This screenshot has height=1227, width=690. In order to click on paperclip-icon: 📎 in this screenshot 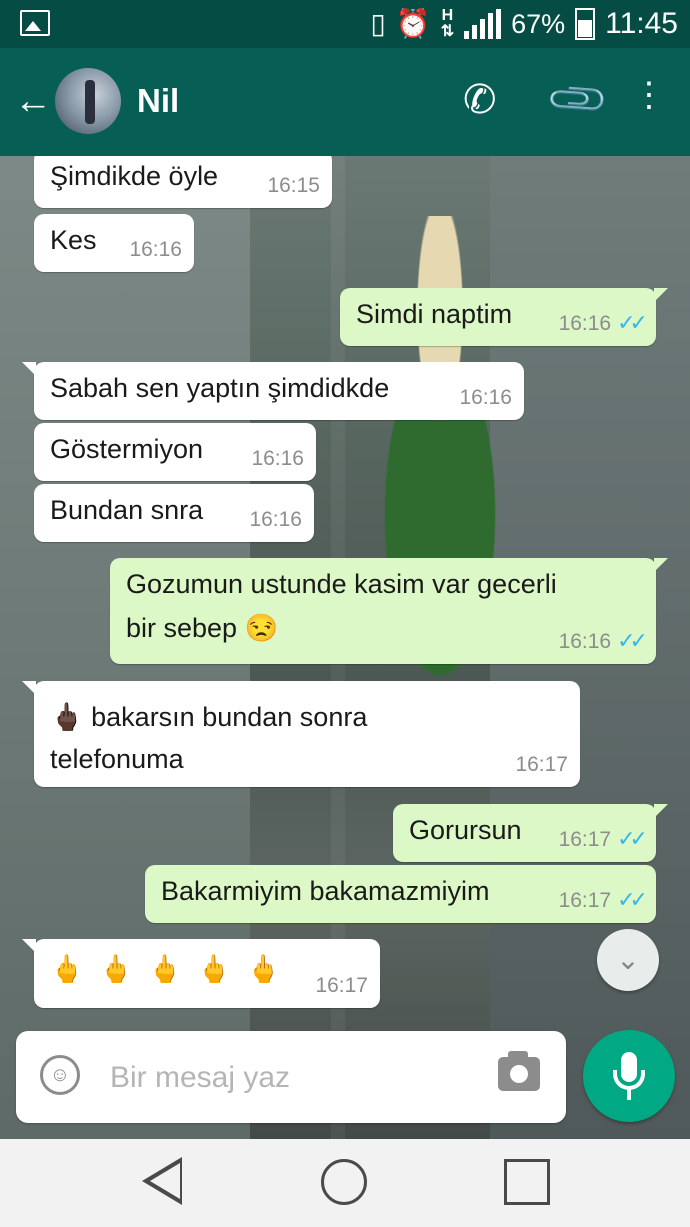, I will do `click(578, 100)`.